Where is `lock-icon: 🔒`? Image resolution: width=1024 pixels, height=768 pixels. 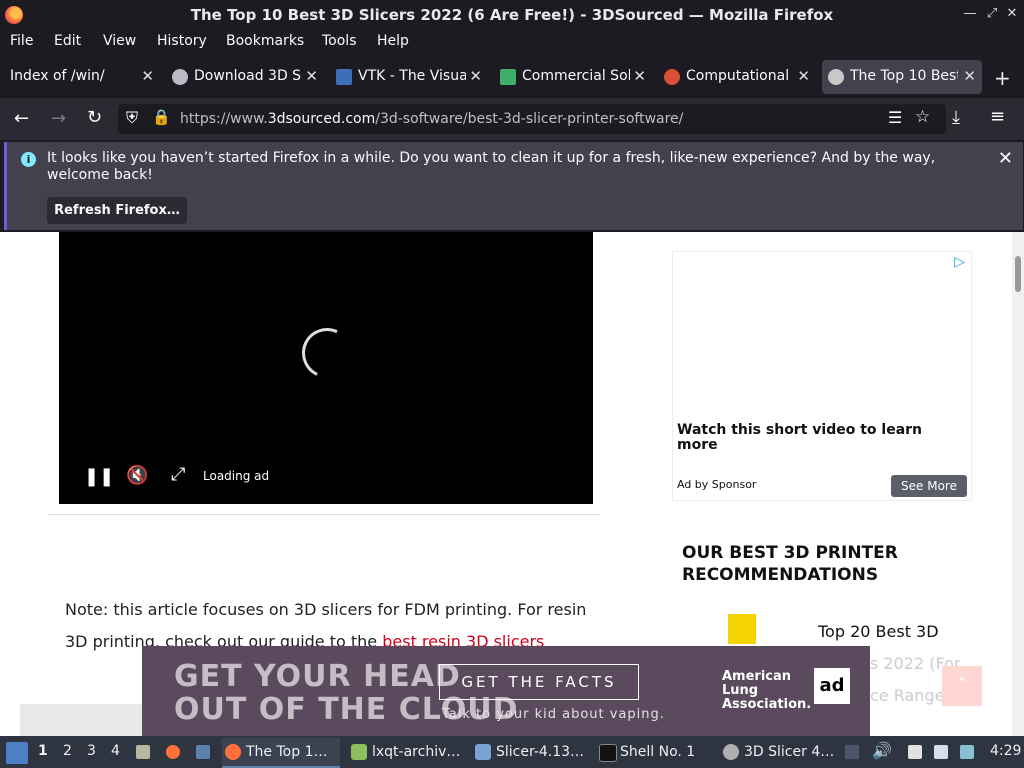 lock-icon: 🔒 is located at coordinates (161, 117).